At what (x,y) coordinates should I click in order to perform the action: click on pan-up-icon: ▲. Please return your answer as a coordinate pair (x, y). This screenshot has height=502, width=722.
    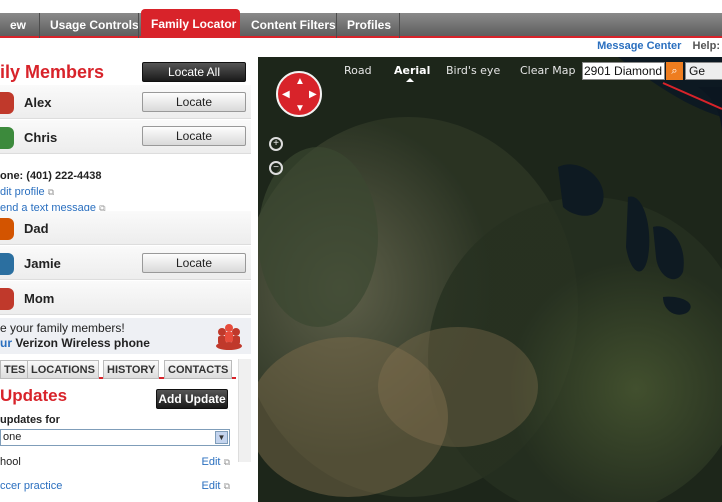
    Looking at the image, I should click on (300, 82).